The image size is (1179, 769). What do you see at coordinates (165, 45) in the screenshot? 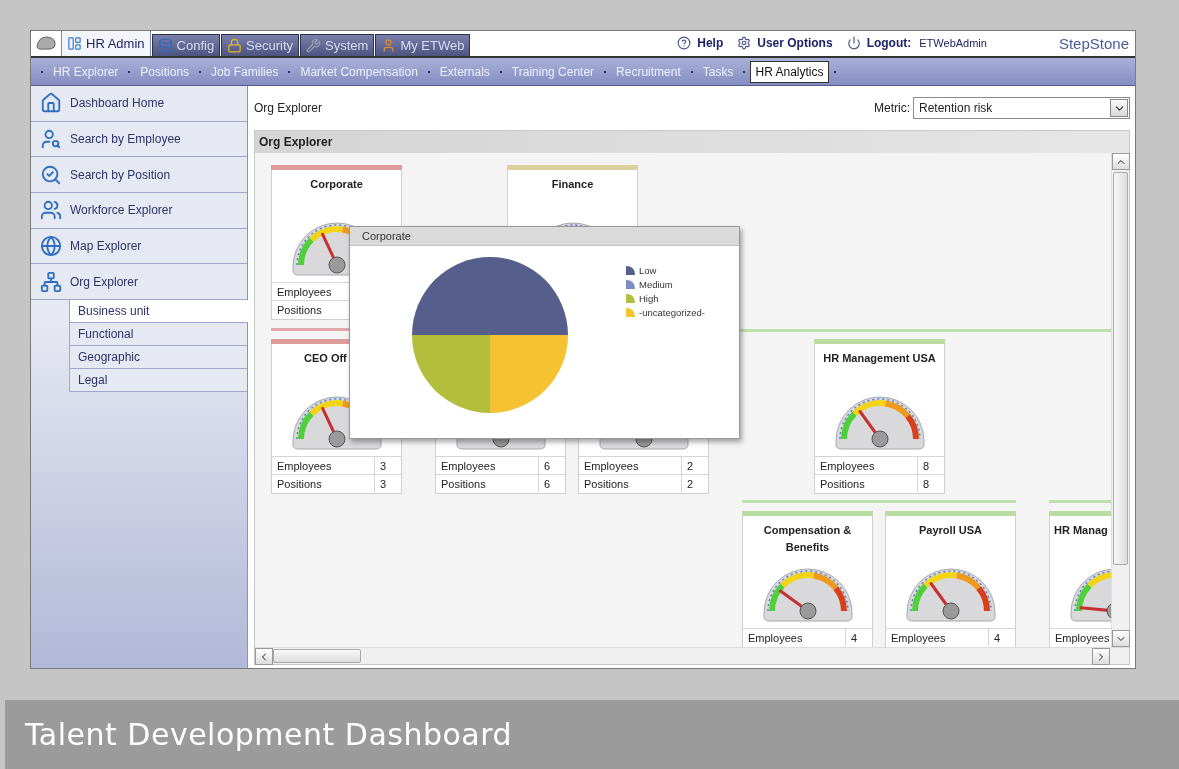
I see `database-icon` at bounding box center [165, 45].